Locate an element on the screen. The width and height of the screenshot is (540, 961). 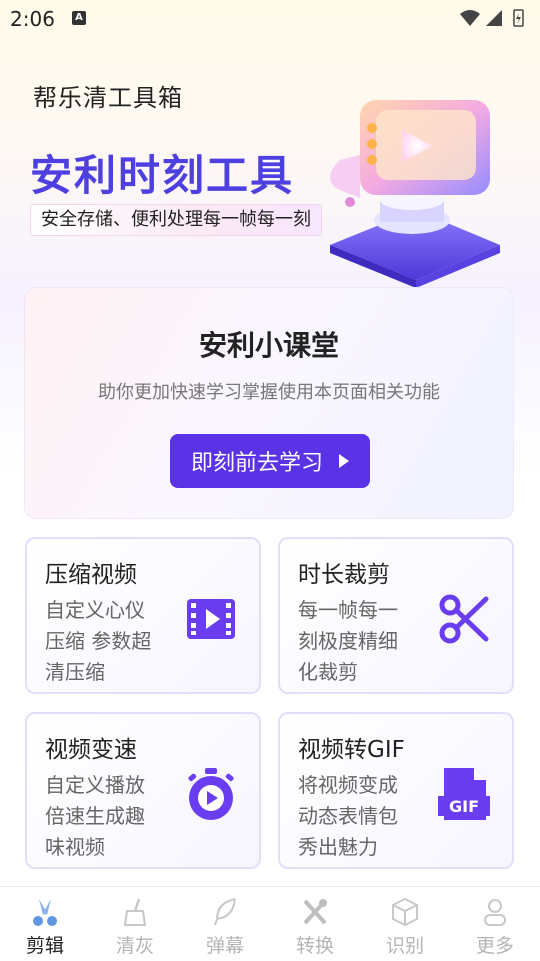
start-learning-button: 即刻前去学习 is located at coordinates (270, 461).